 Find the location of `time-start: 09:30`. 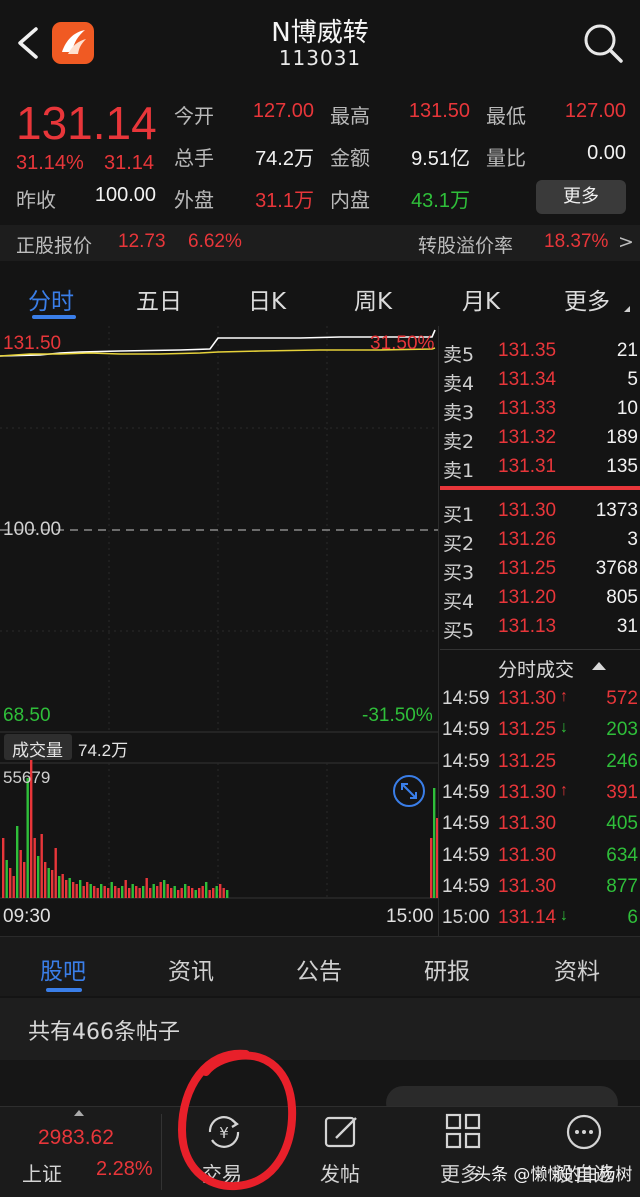

time-start: 09:30 is located at coordinates (27, 916).